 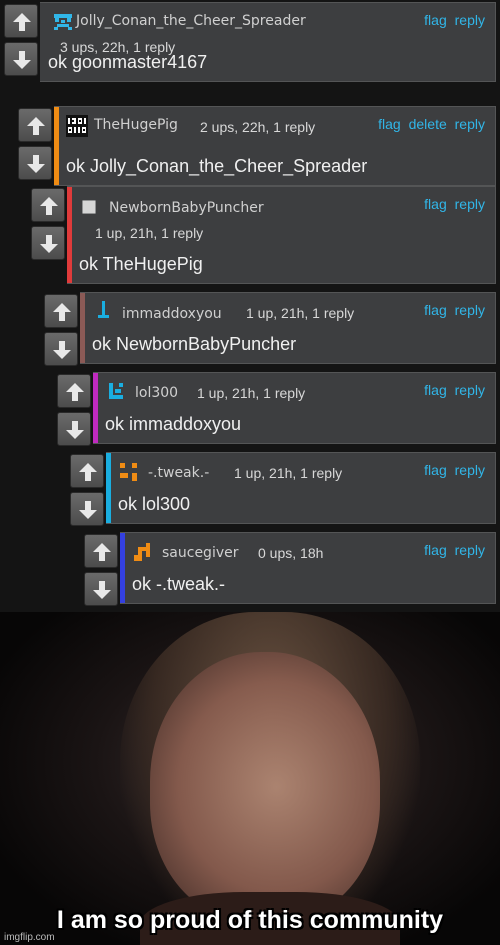 I want to click on orange-blocks-avatar-icon, so click(x=129, y=472).